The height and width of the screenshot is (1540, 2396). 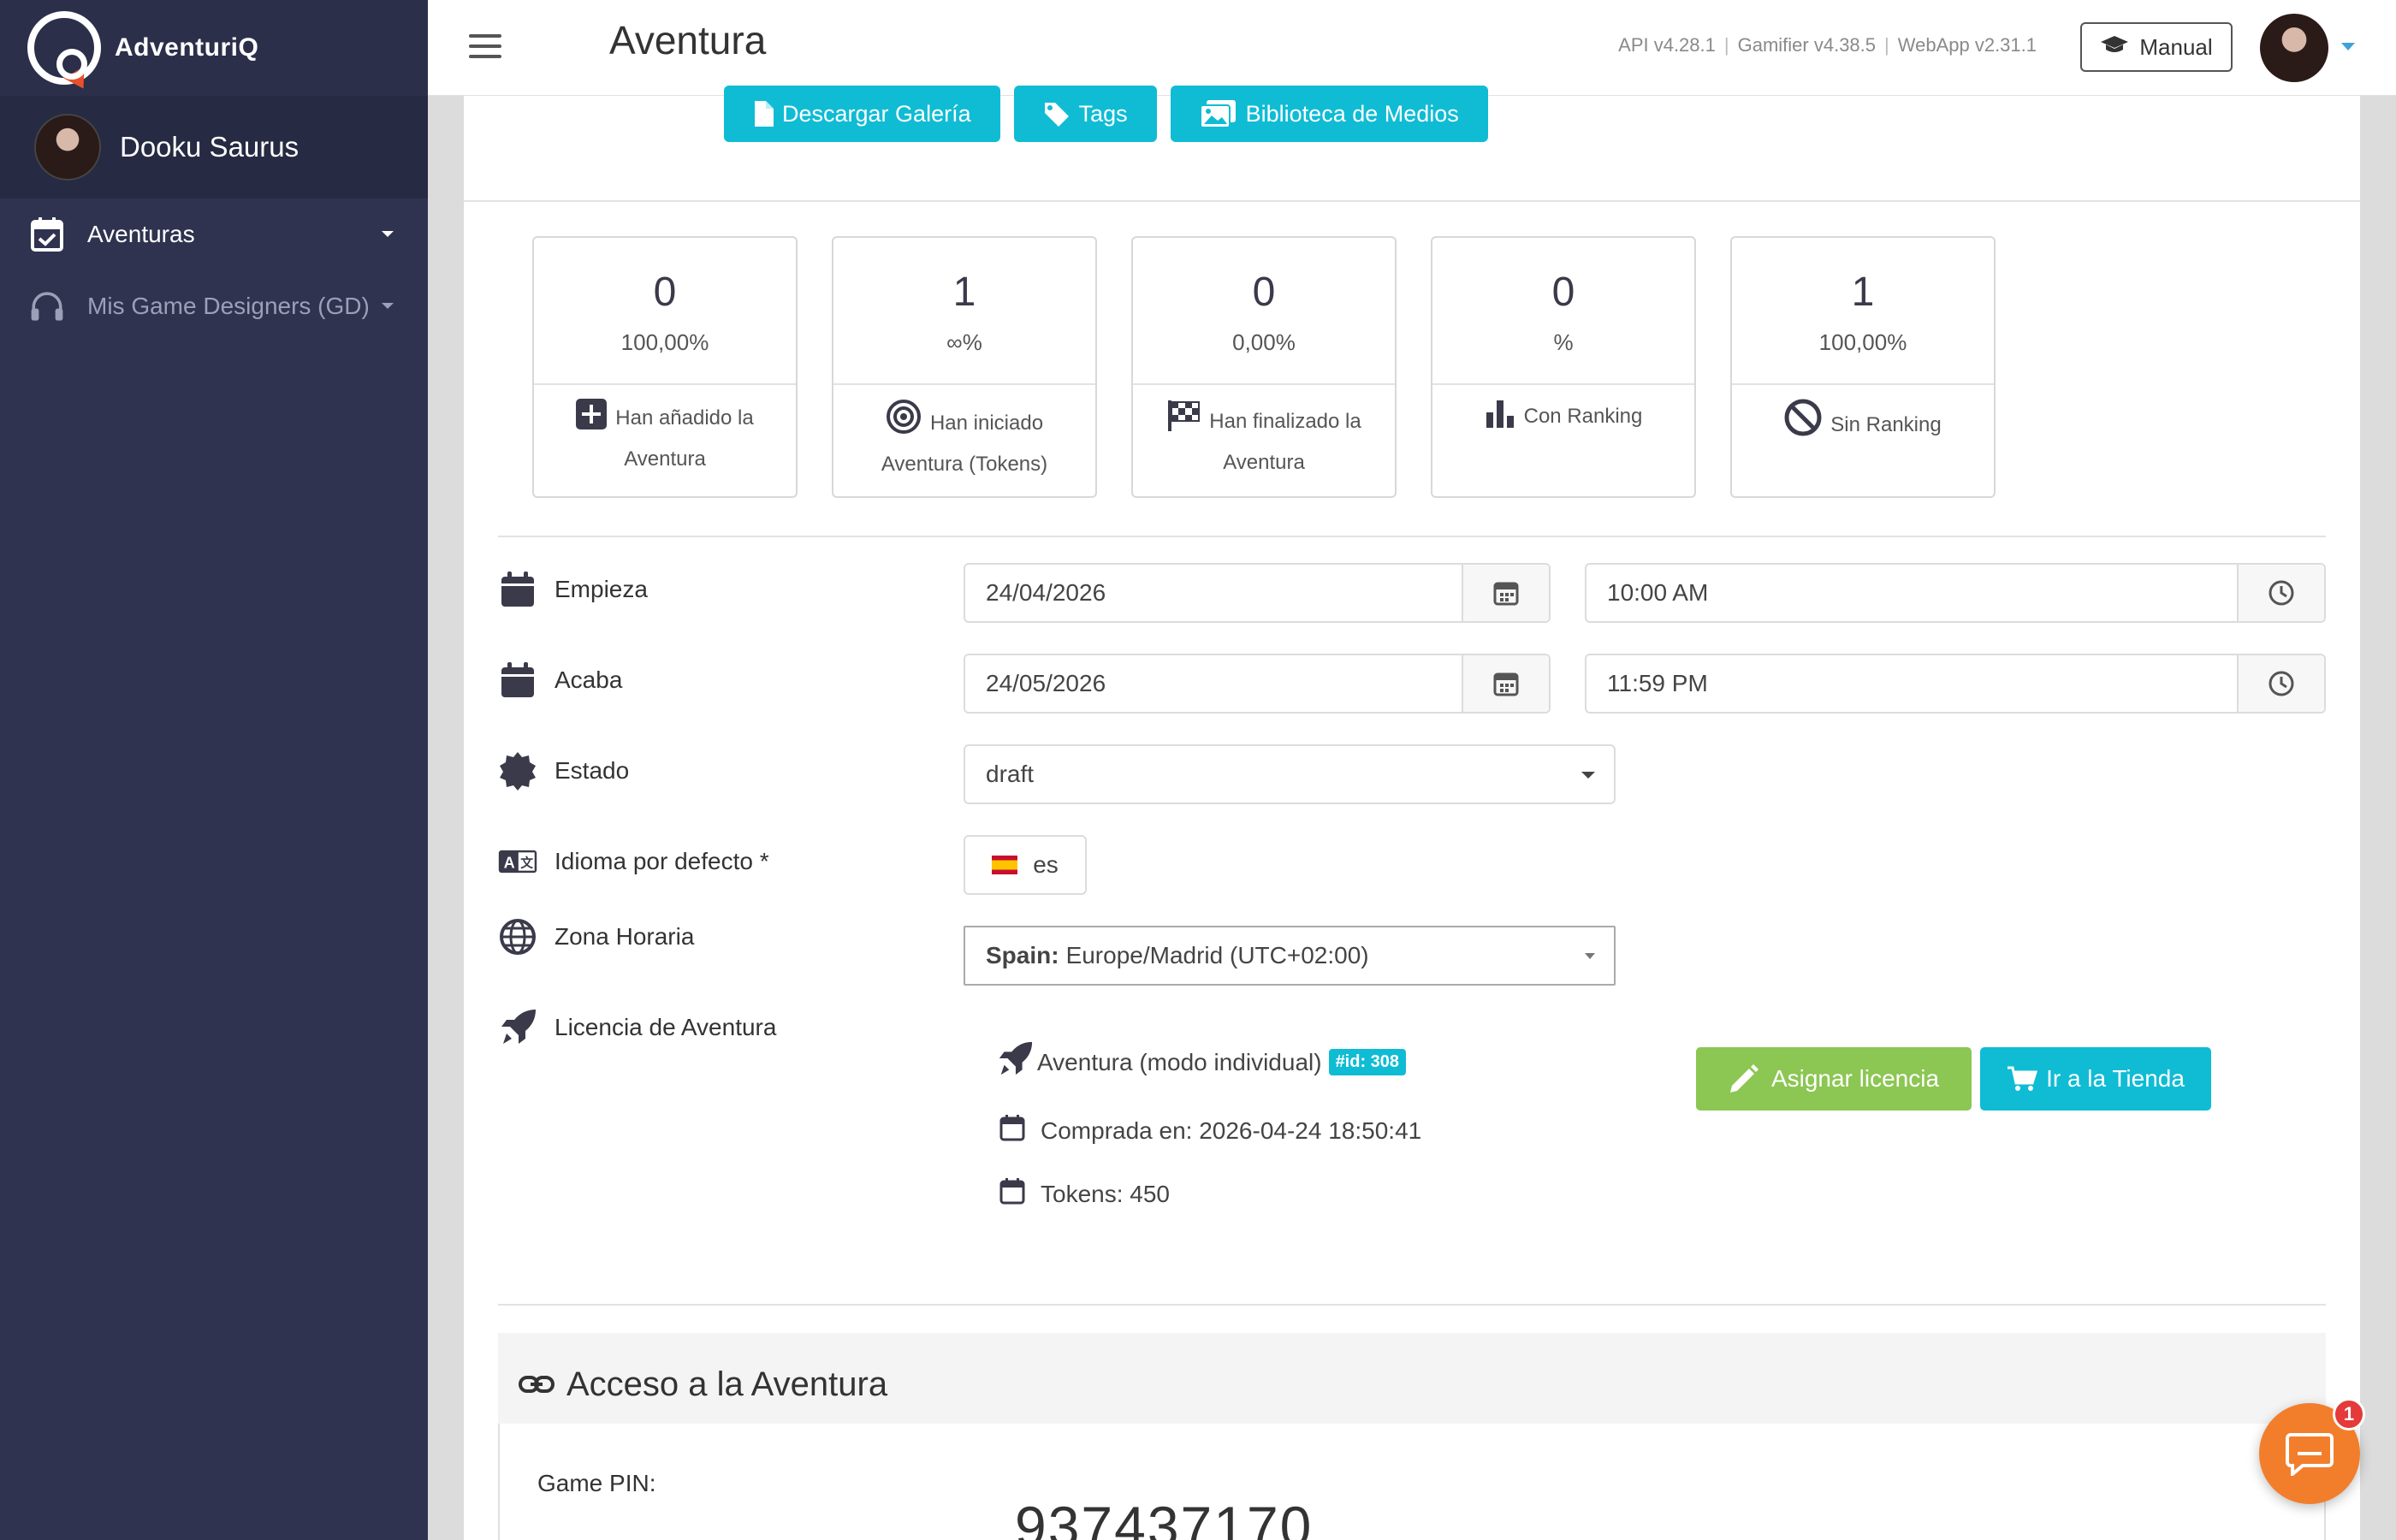 I want to click on checkered-flag-icon, so click(x=1183, y=422).